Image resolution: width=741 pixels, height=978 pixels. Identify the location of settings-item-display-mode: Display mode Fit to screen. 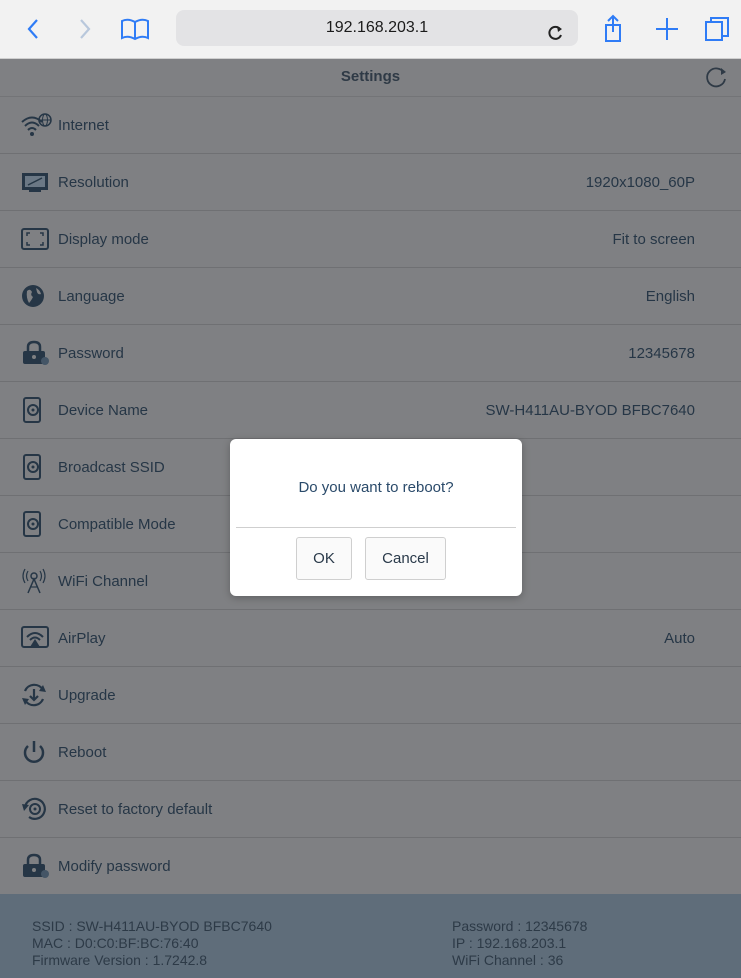
(370, 239).